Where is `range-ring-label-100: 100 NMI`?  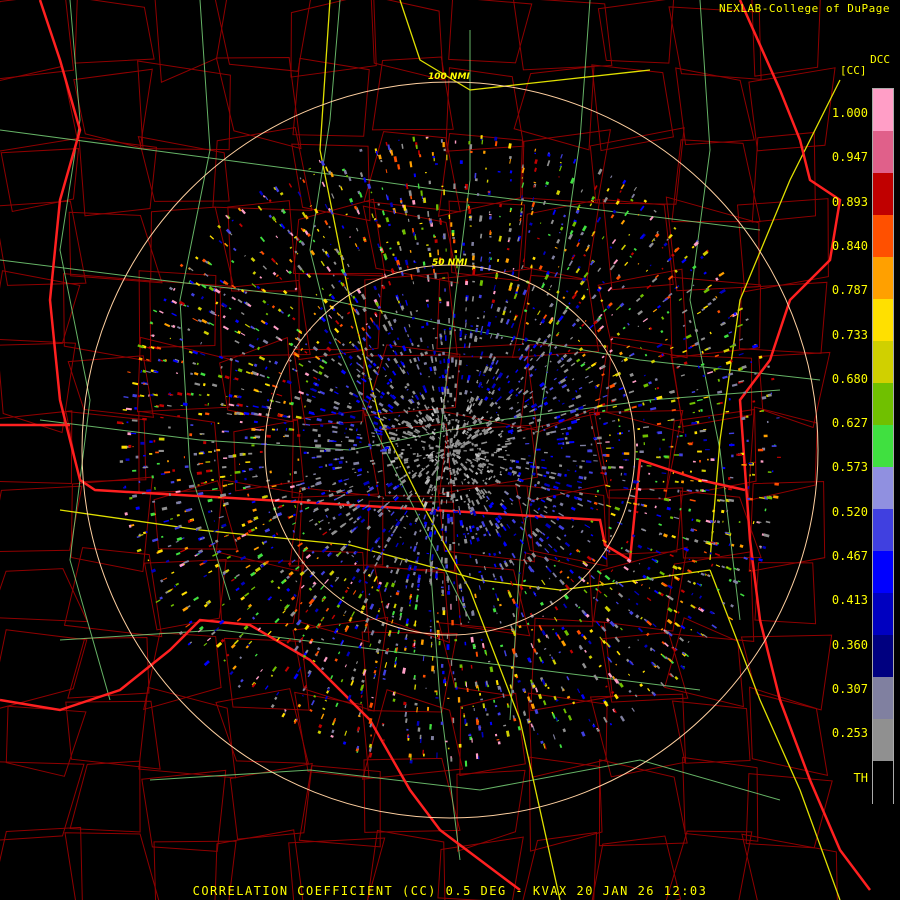
range-ring-label-100: 100 NMI is located at coordinates (449, 77).